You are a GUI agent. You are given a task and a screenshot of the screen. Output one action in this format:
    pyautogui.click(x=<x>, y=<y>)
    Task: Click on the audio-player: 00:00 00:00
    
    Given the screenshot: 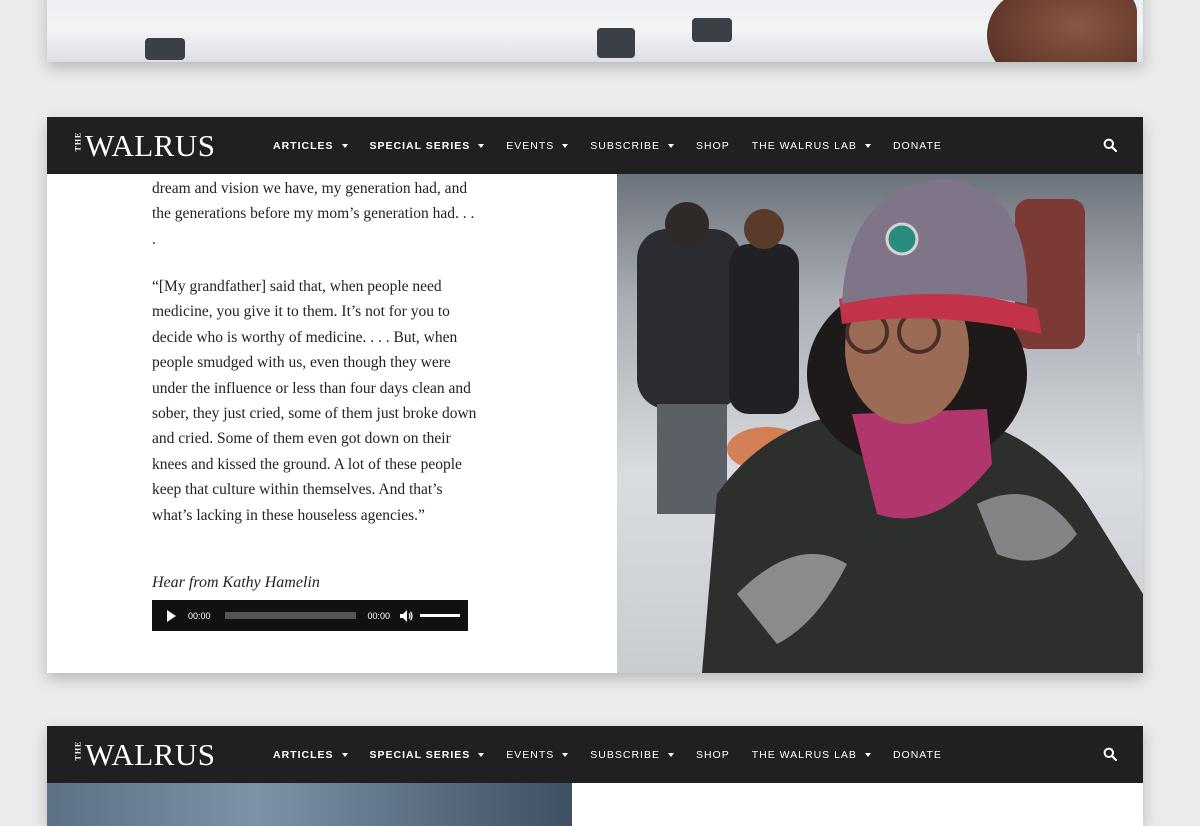 What is the action you would take?
    pyautogui.click(x=310, y=615)
    